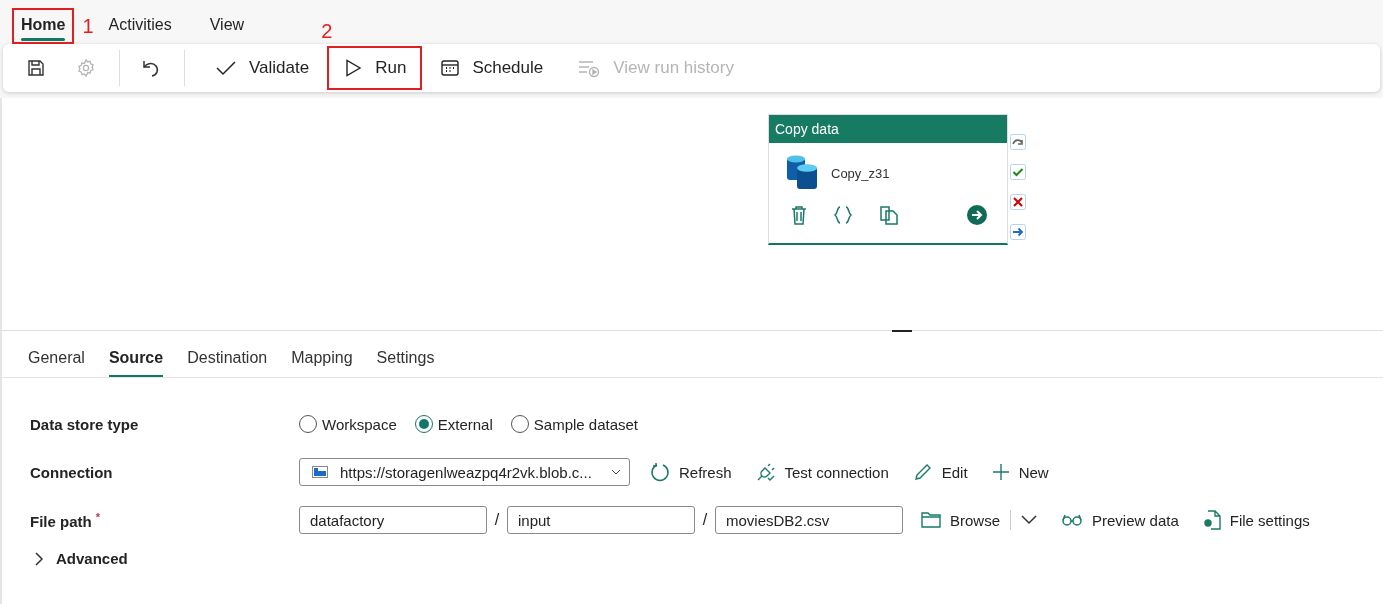 This screenshot has width=1383, height=604. What do you see at coordinates (375, 68) in the screenshot?
I see `toolbar-button: Run` at bounding box center [375, 68].